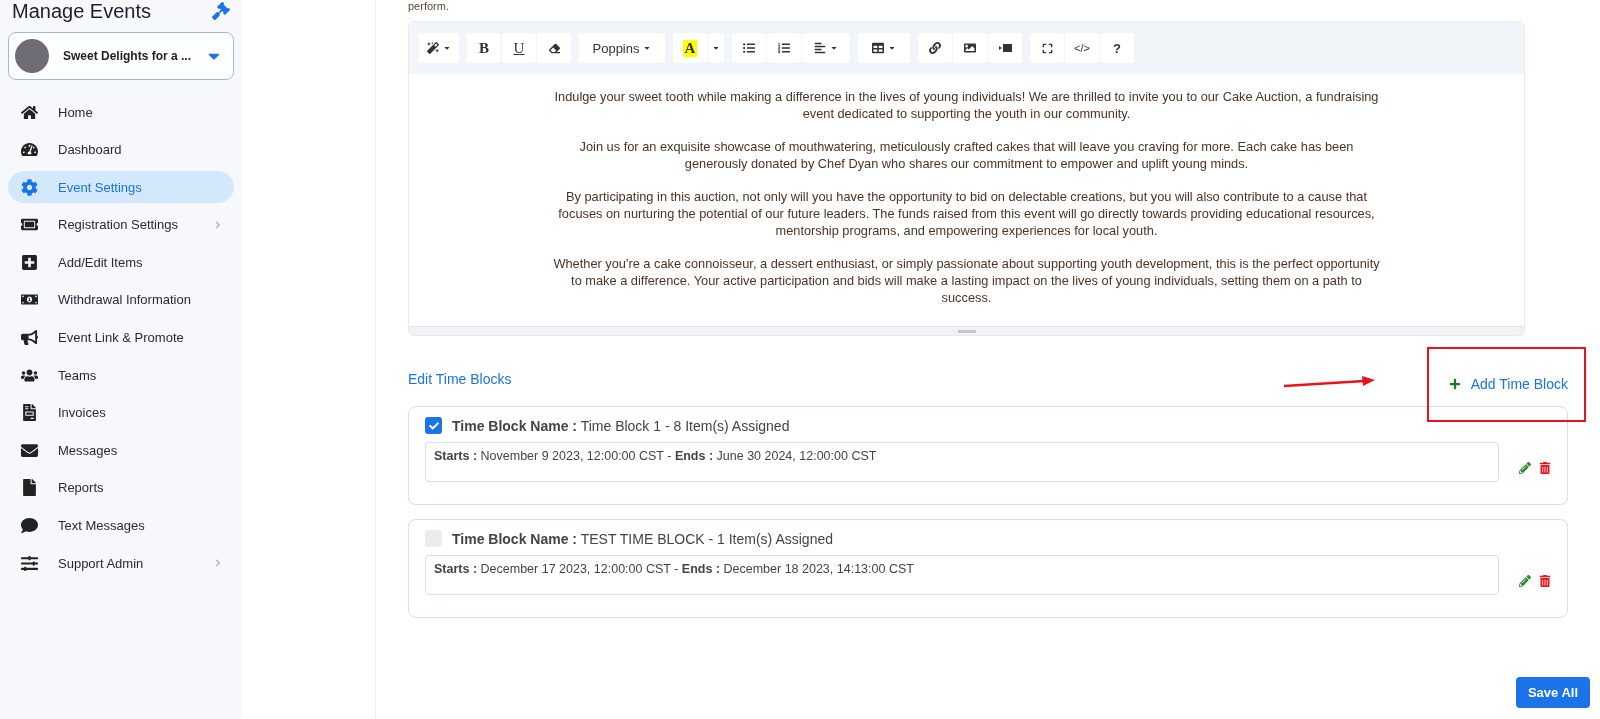 Image resolution: width=1600 pixels, height=719 pixels. I want to click on video-icon, so click(1005, 48).